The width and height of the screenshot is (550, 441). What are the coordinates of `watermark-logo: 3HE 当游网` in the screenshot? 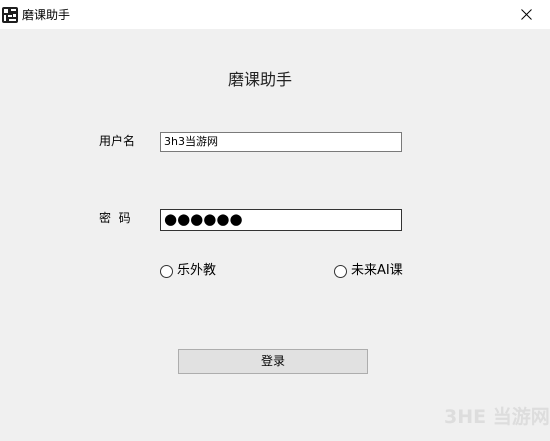 It's located at (497, 417).